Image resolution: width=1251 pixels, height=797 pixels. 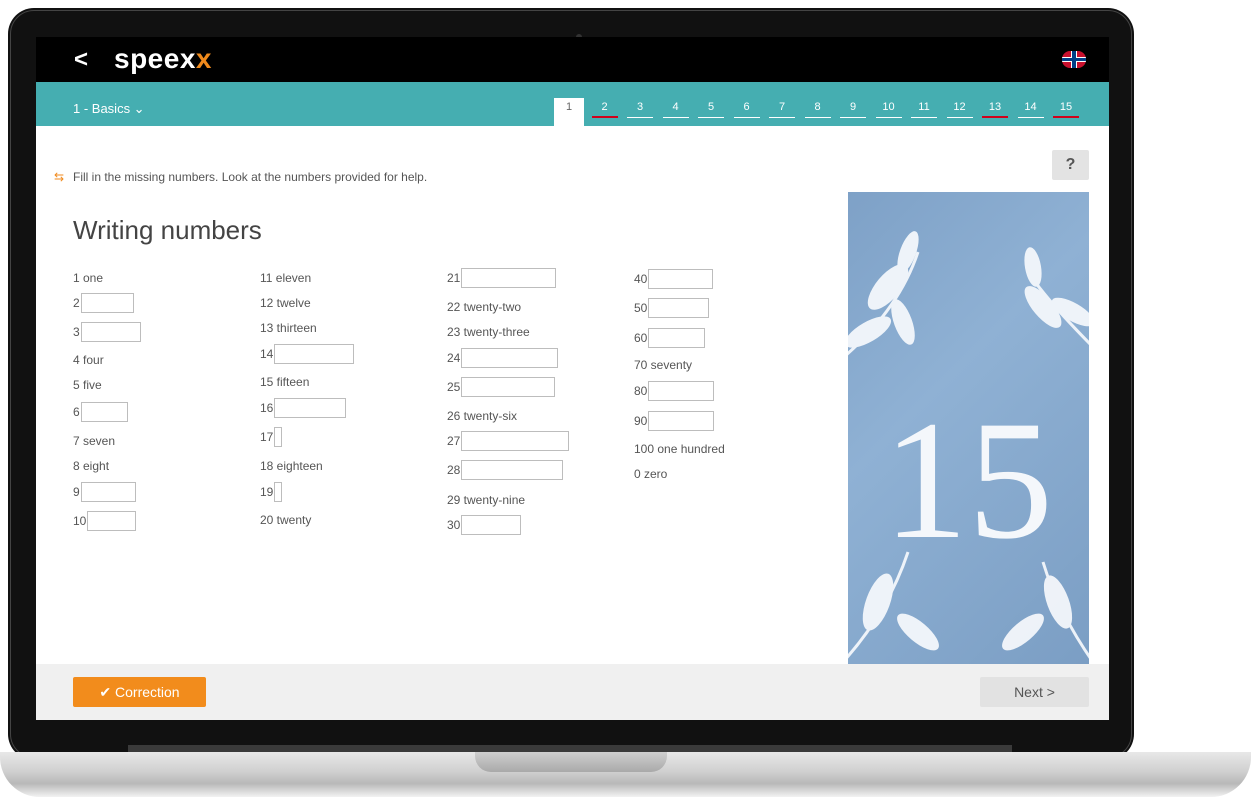 I want to click on number-row: 18 eighteen, so click(x=291, y=465).